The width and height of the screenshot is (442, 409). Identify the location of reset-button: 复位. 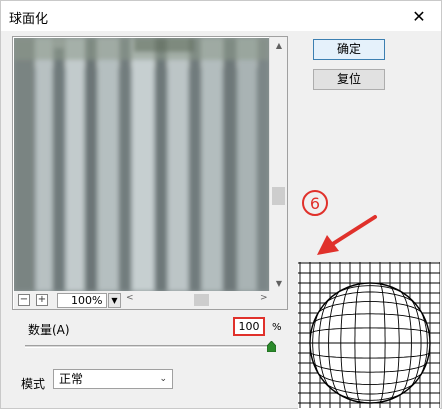
(349, 79).